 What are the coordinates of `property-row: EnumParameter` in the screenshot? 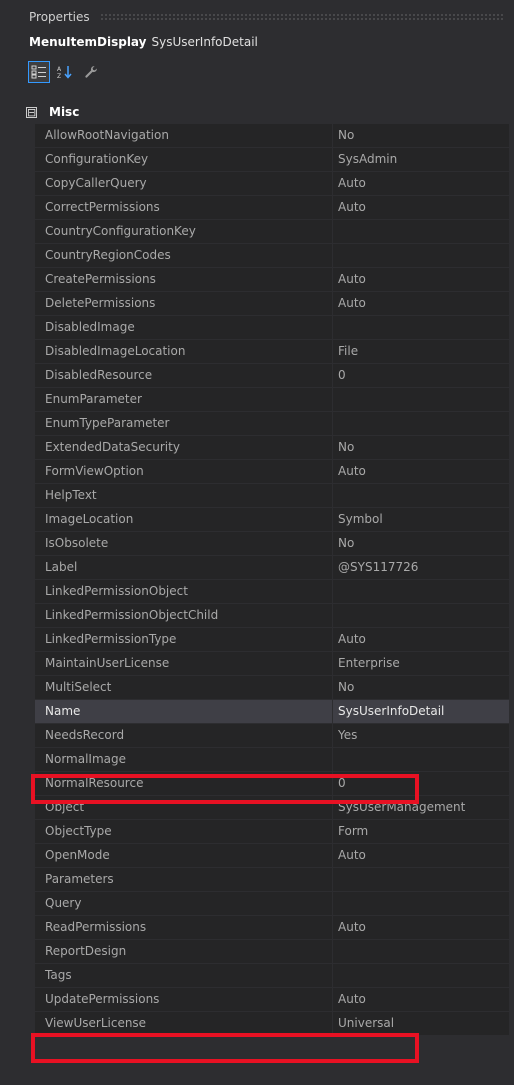 It's located at (272, 400).